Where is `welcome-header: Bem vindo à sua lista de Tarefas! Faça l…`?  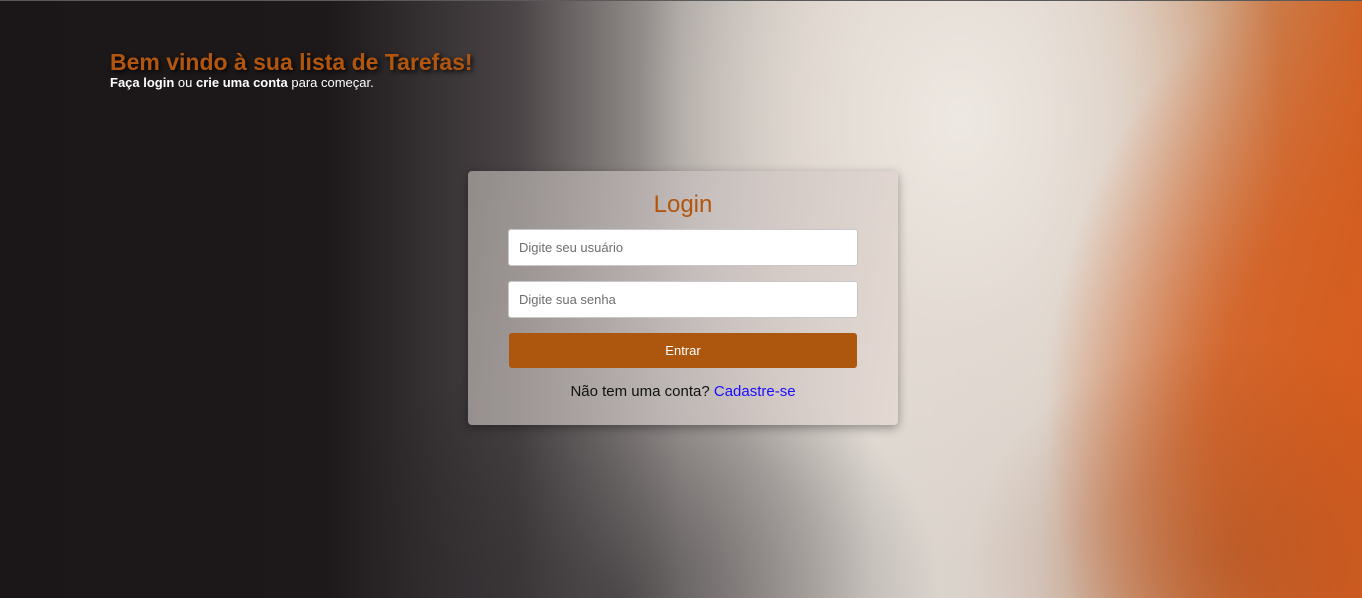 welcome-header: Bem vindo à sua lista de Tarefas! Faça l… is located at coordinates (291, 69).